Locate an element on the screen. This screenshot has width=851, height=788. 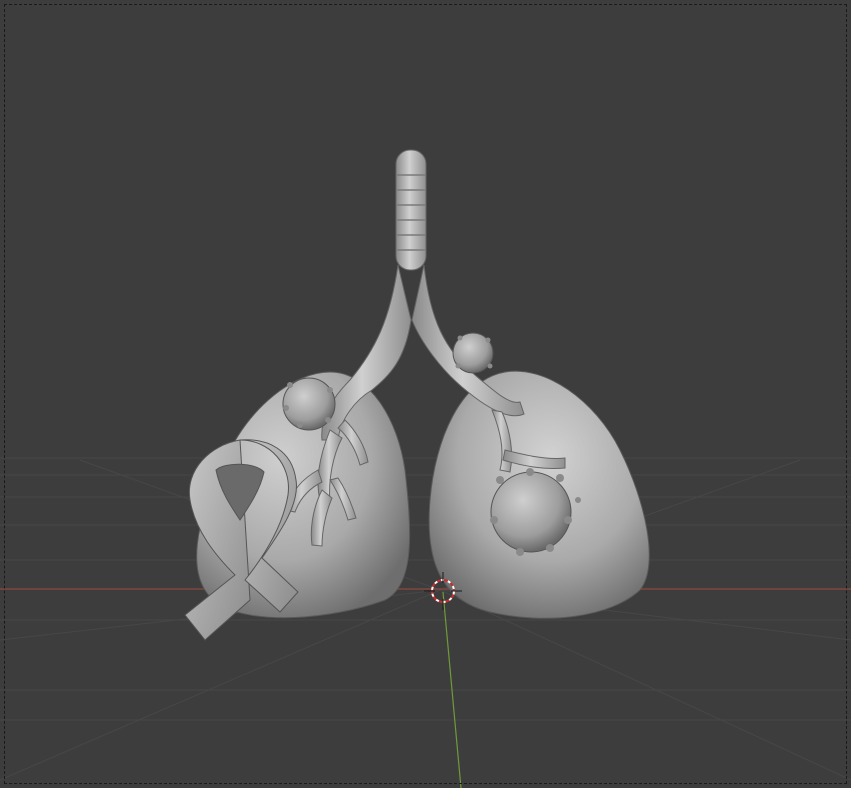
virus-icon is located at coordinates (531, 512).